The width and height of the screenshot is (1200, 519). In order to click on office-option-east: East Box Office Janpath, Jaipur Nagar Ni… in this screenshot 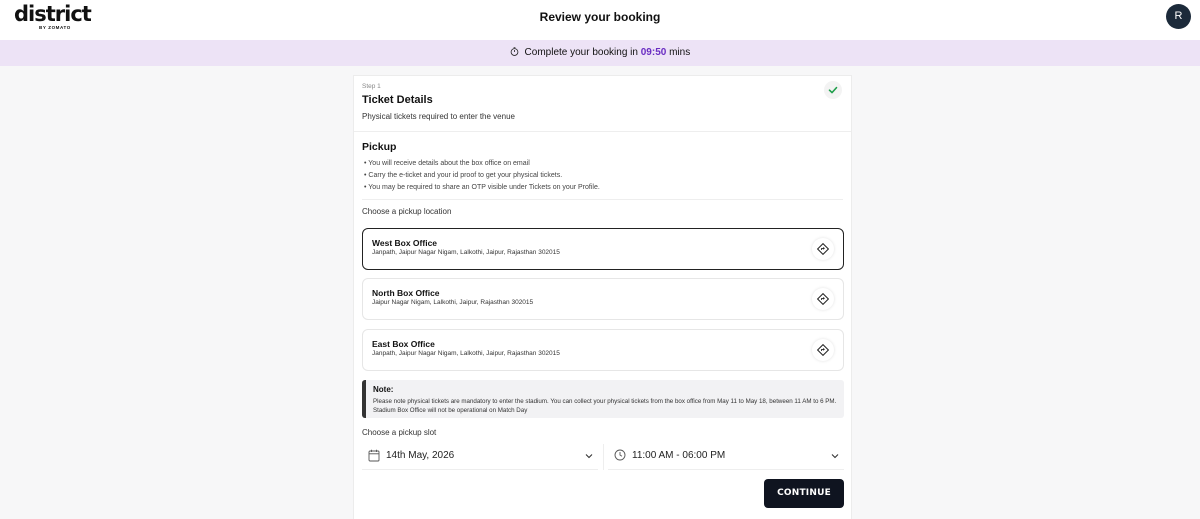, I will do `click(603, 350)`.